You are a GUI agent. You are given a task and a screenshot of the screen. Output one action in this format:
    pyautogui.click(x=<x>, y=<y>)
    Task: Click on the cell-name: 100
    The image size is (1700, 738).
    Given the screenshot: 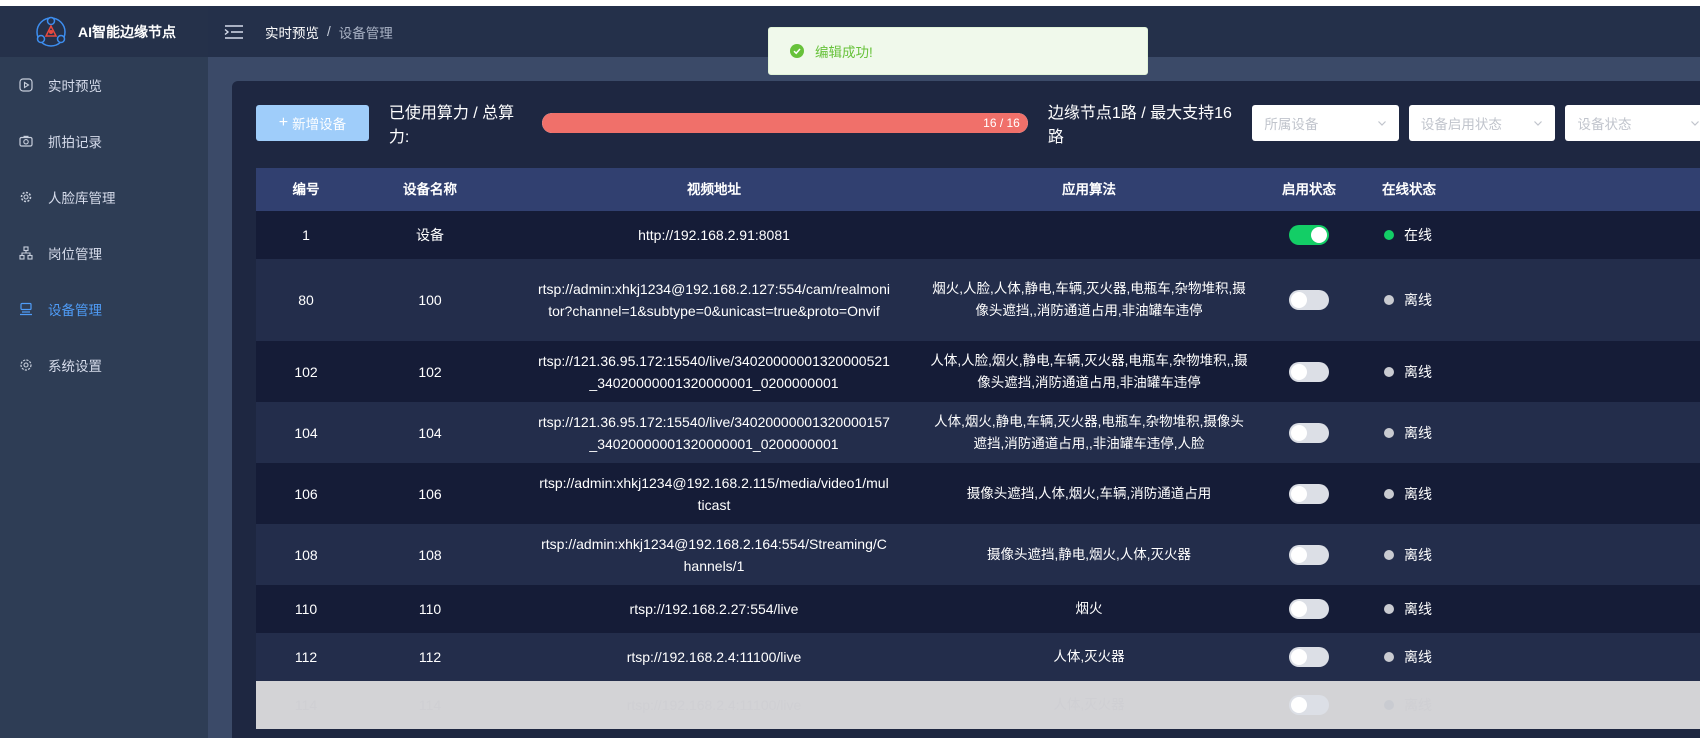 What is the action you would take?
    pyautogui.click(x=430, y=300)
    